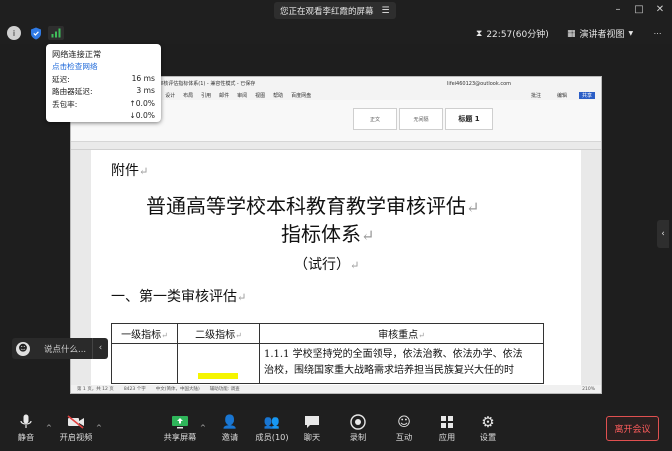  What do you see at coordinates (218, 376) in the screenshot?
I see `highlight-mark` at bounding box center [218, 376].